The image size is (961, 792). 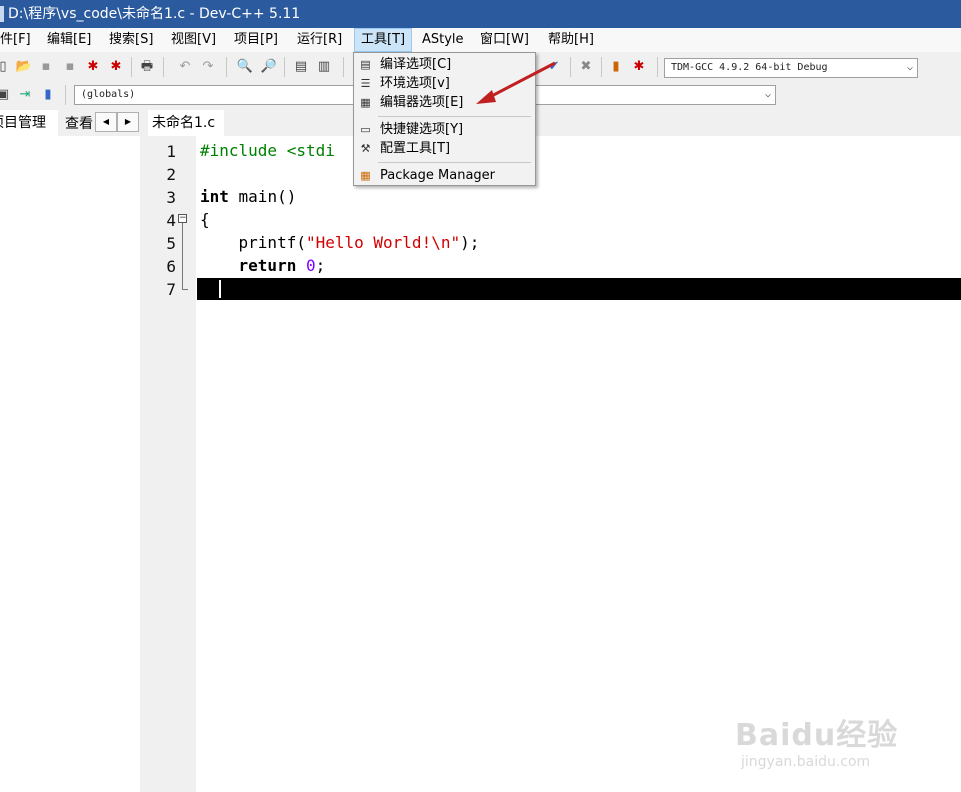 I want to click on current-line-highlight, so click(x=579, y=289).